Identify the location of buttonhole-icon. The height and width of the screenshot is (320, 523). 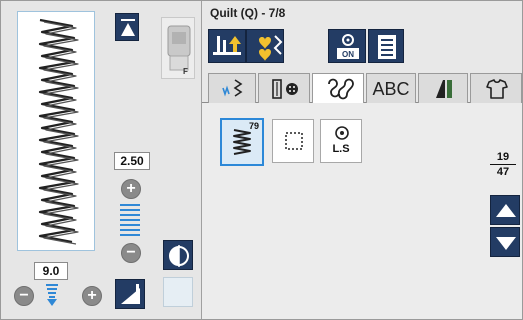
(285, 89).